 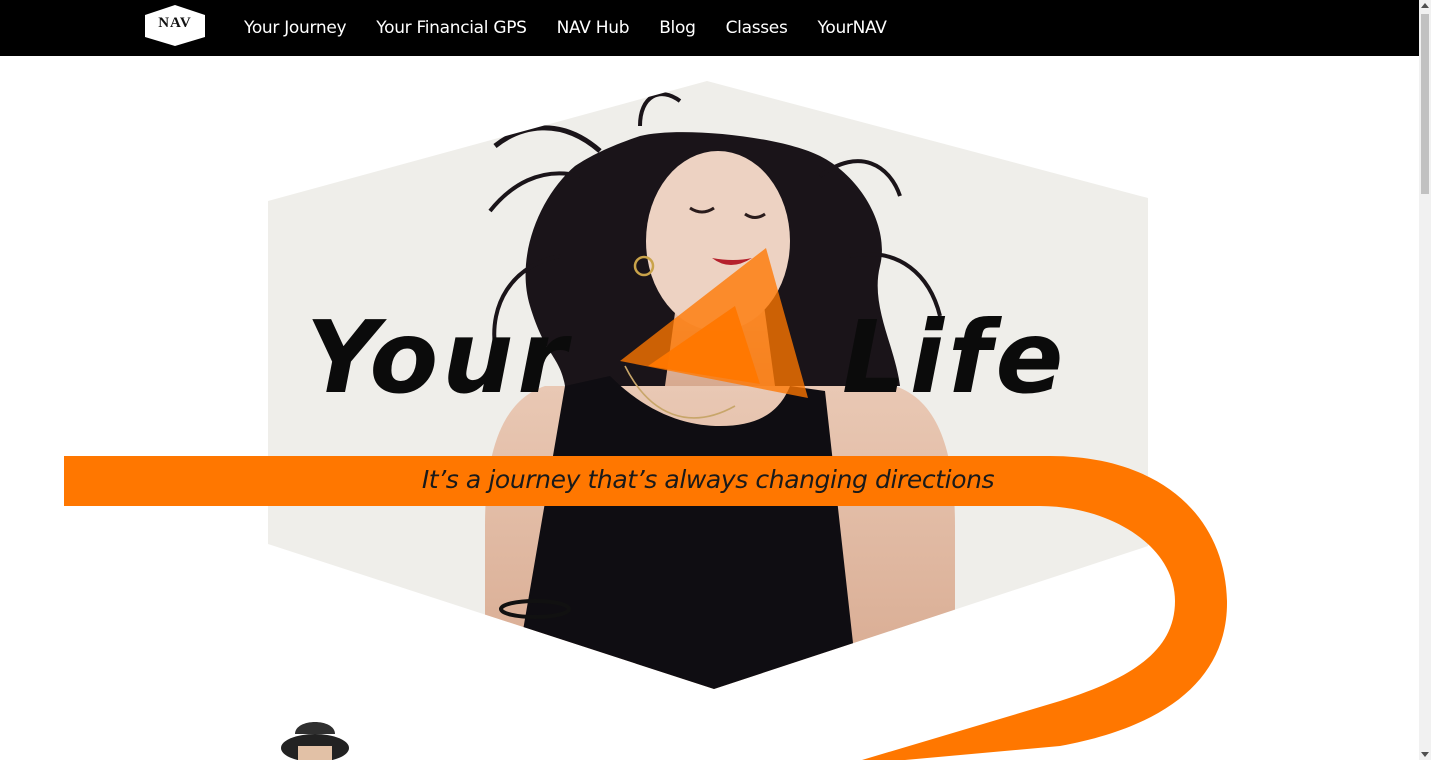 I want to click on hero-headline-right: Life, so click(x=955, y=357).